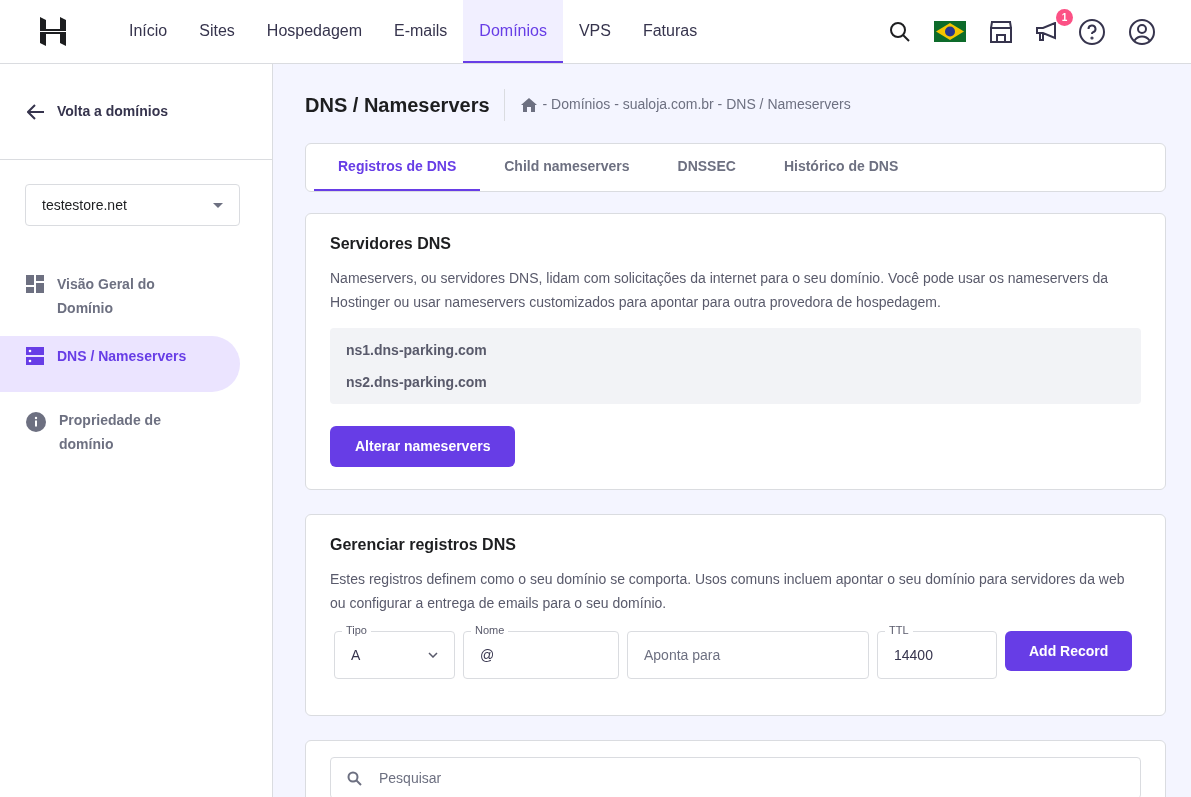 Image resolution: width=1191 pixels, height=797 pixels. I want to click on flag-icon, so click(950, 31).